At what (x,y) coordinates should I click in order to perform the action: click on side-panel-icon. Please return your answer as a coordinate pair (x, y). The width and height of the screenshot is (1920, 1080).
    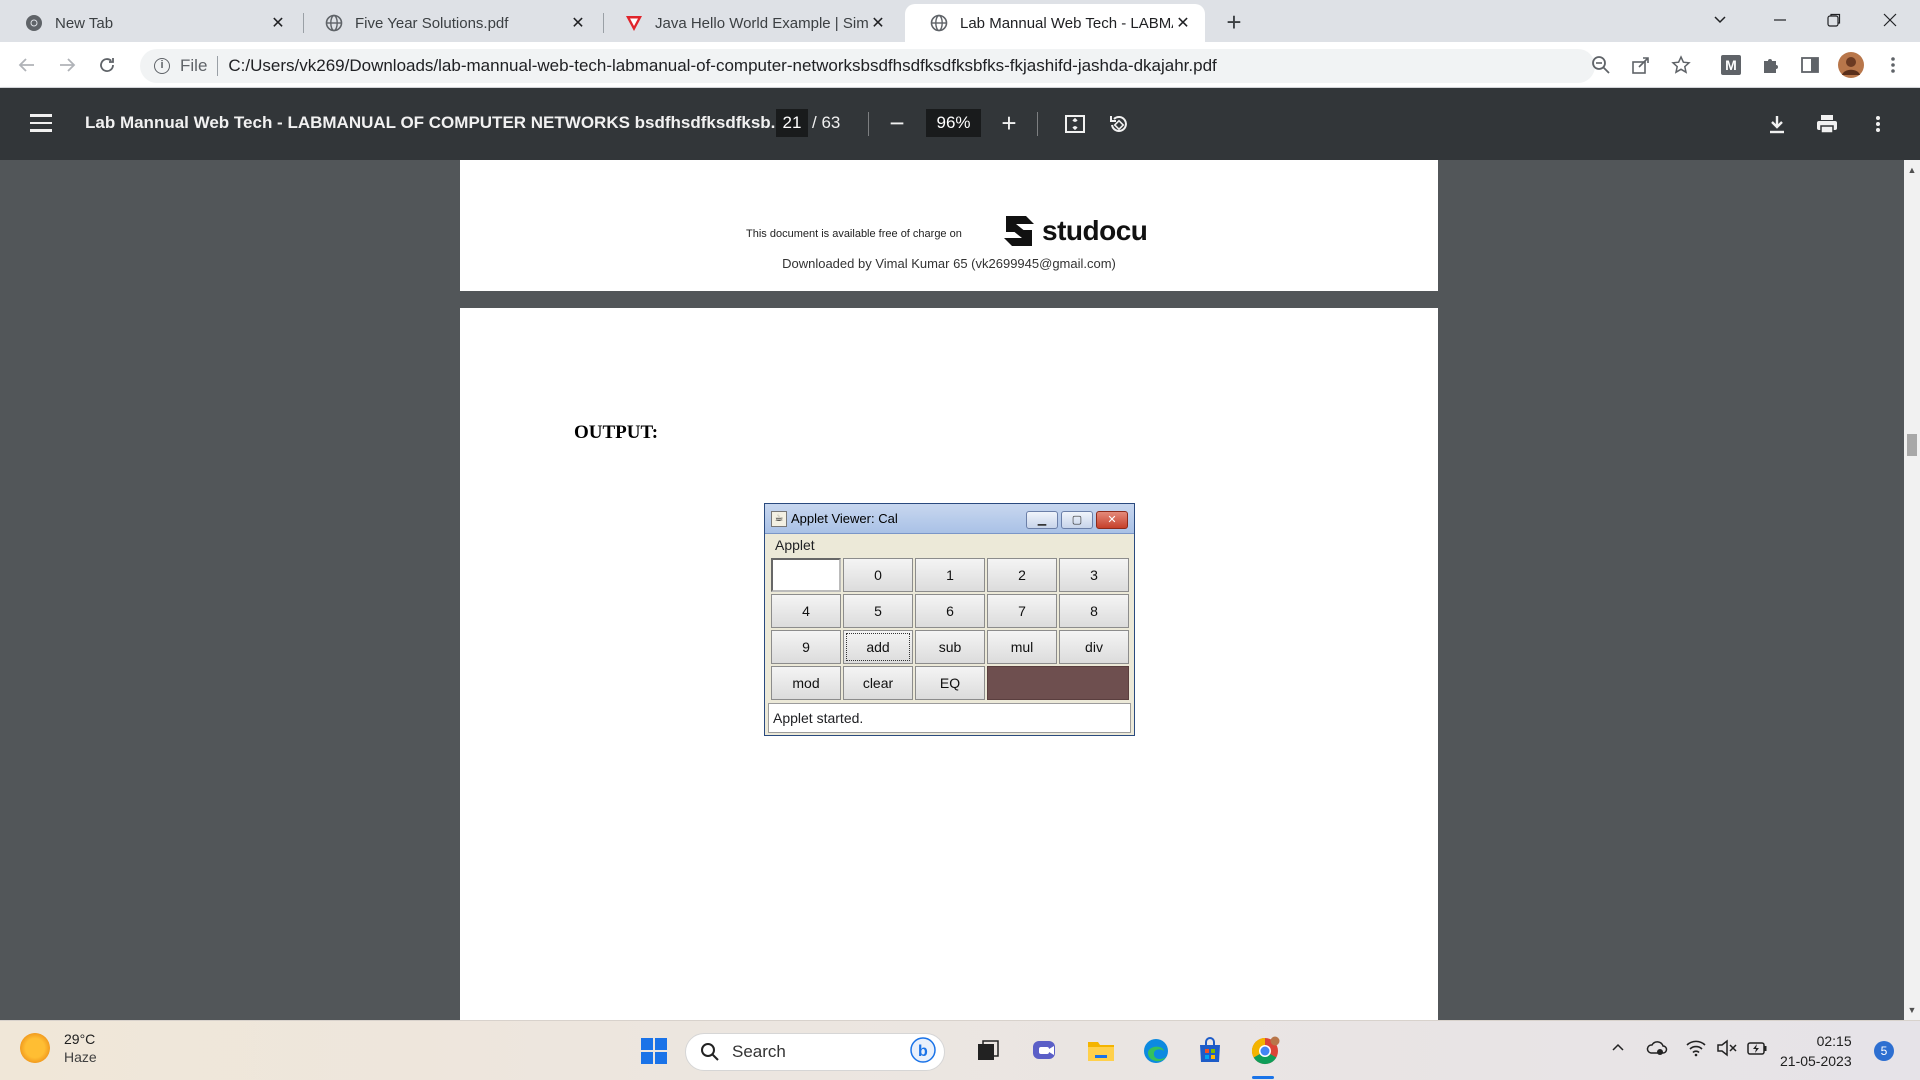
    Looking at the image, I should click on (1810, 65).